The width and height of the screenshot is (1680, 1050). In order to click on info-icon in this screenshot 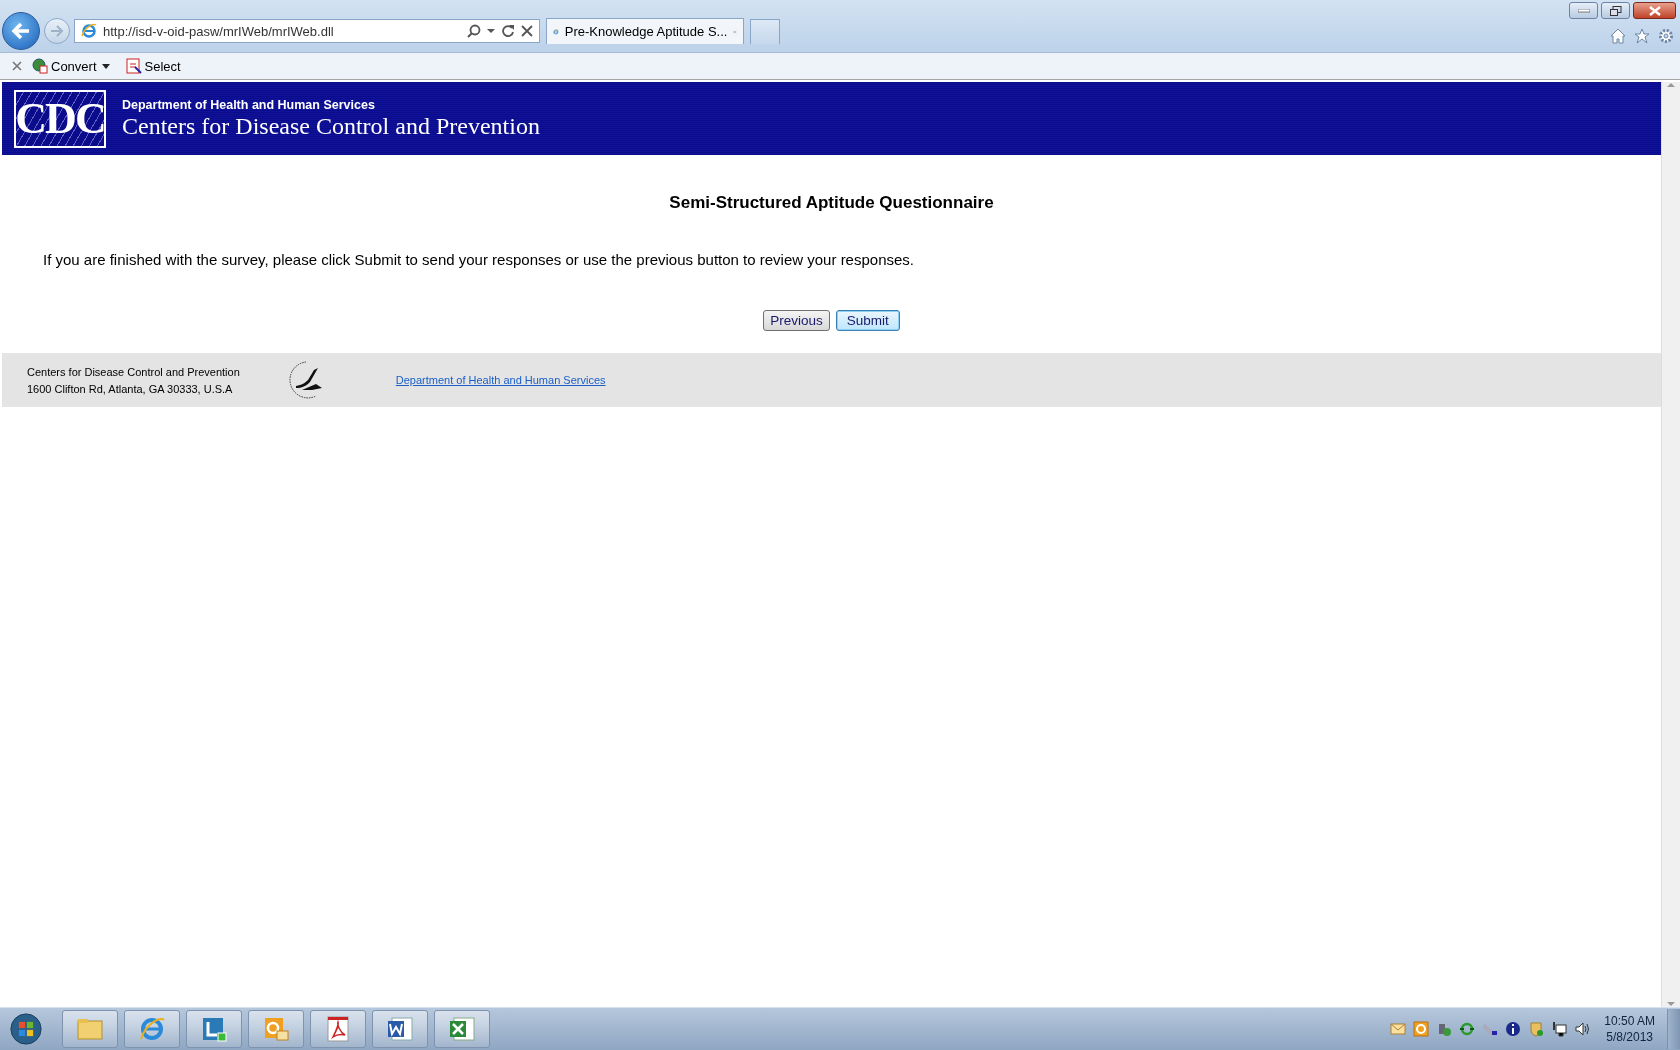, I will do `click(1513, 1029)`.